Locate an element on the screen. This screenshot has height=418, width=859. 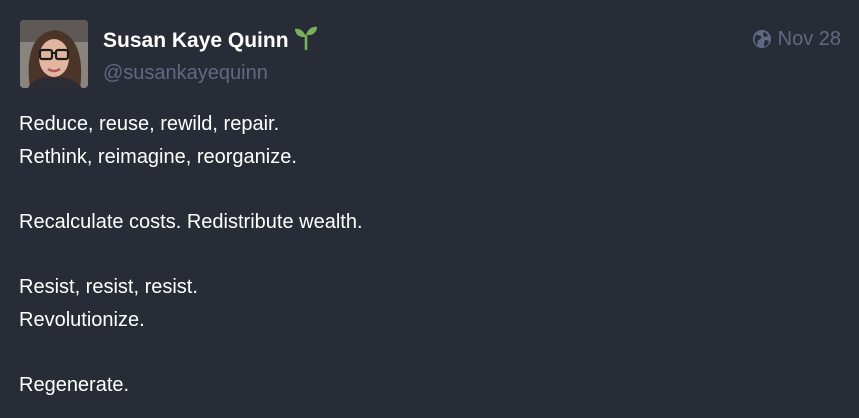
seedling-icon is located at coordinates (306, 41).